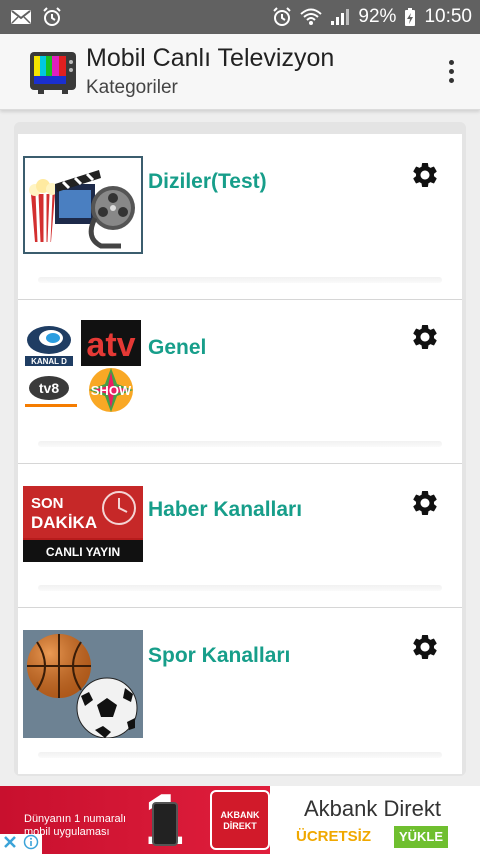 Image resolution: width=480 pixels, height=854 pixels. I want to click on app-bar: Mobil Canlı Televizyon Kategoriler, so click(240, 72).